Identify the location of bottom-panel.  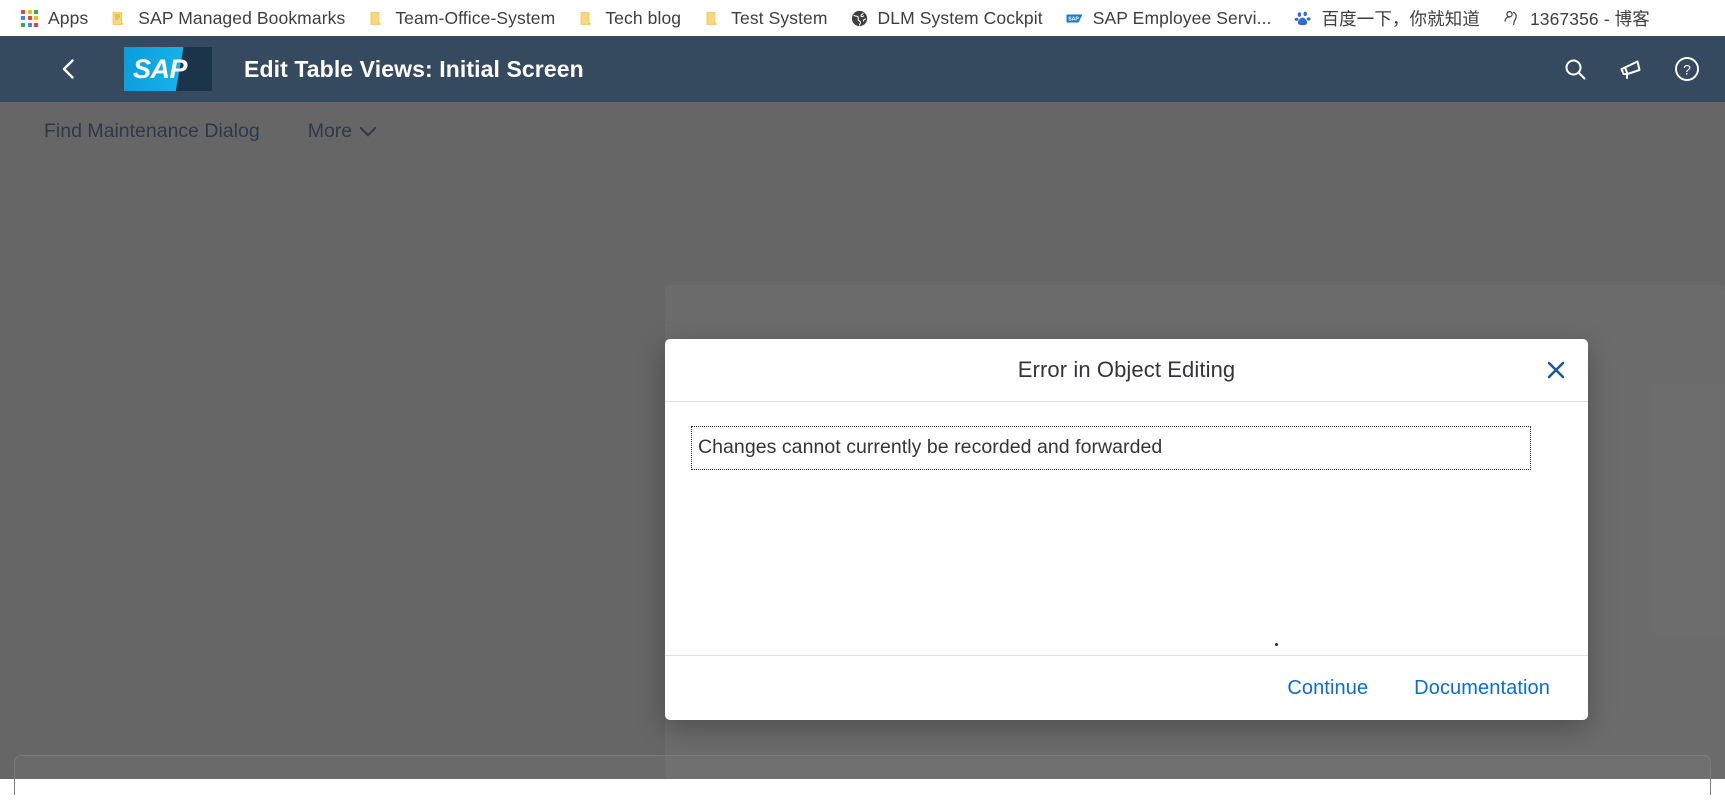
(862, 775).